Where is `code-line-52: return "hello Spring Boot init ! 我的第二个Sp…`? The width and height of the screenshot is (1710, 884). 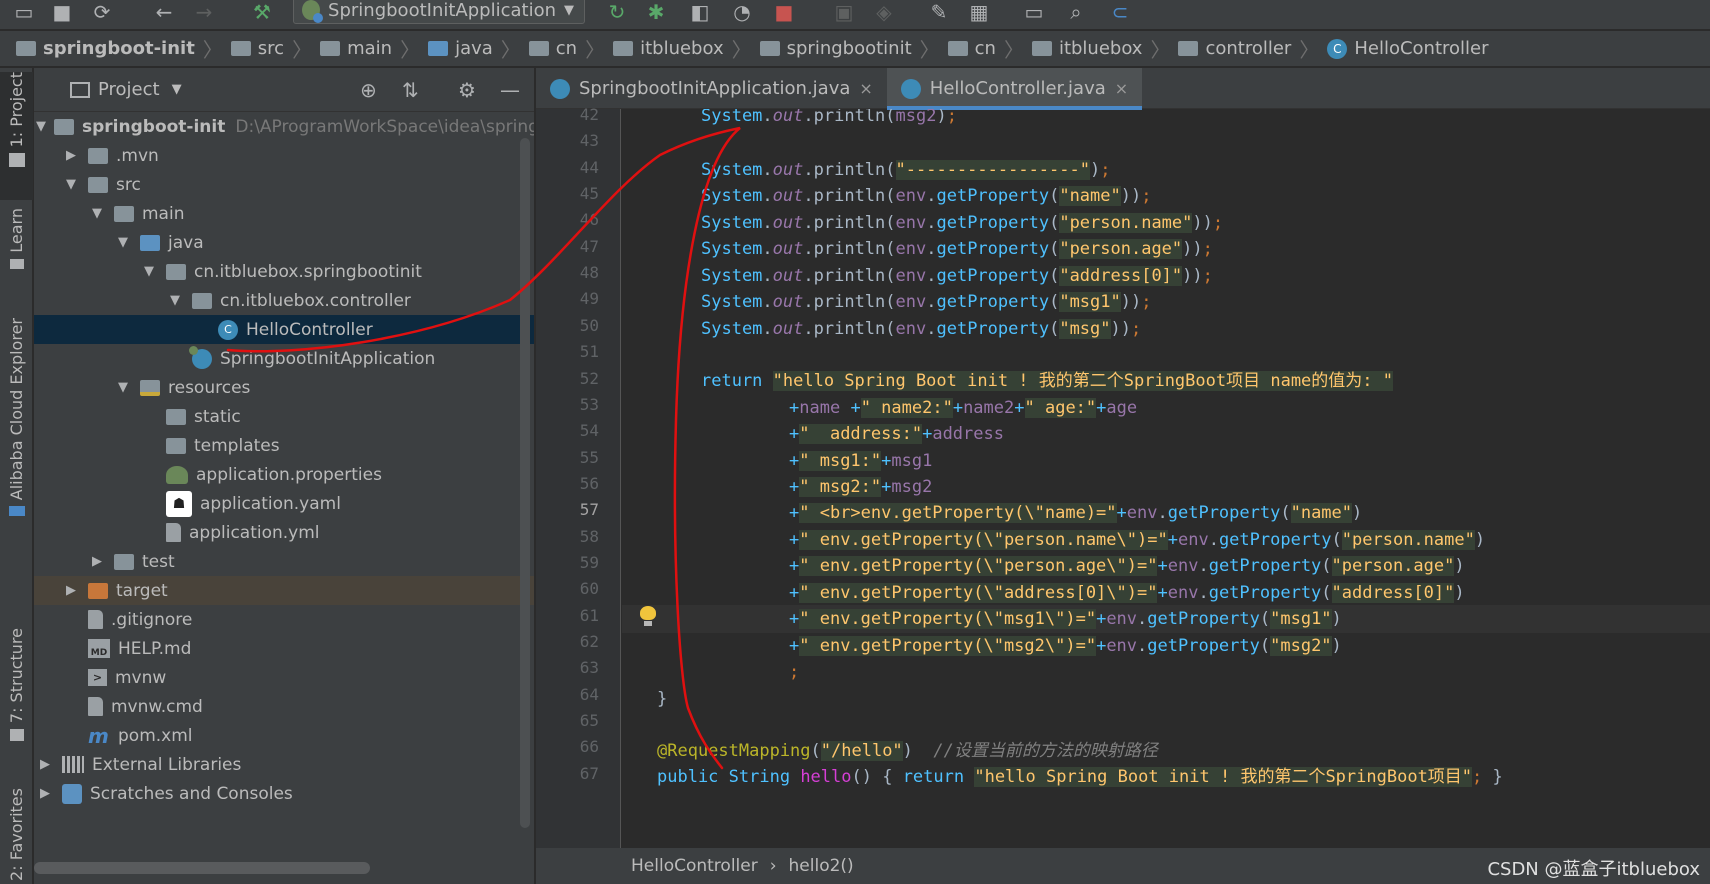
code-line-52: return "hello Spring Boot init ! 我的第二个Sp… is located at coordinates (1047, 381).